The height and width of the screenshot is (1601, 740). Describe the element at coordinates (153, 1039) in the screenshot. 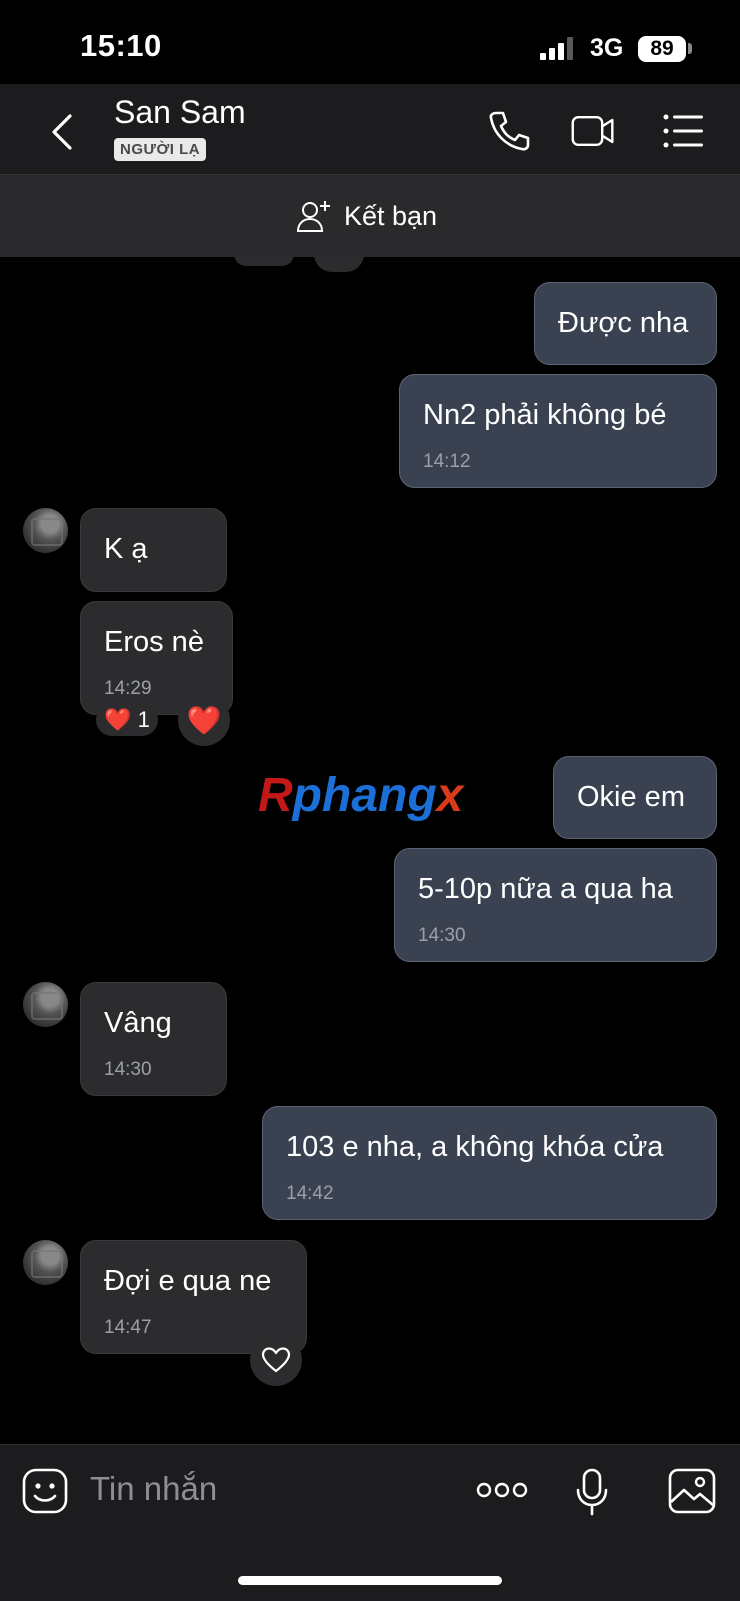

I see `message-bubble-in: Vâng 14:30` at that location.